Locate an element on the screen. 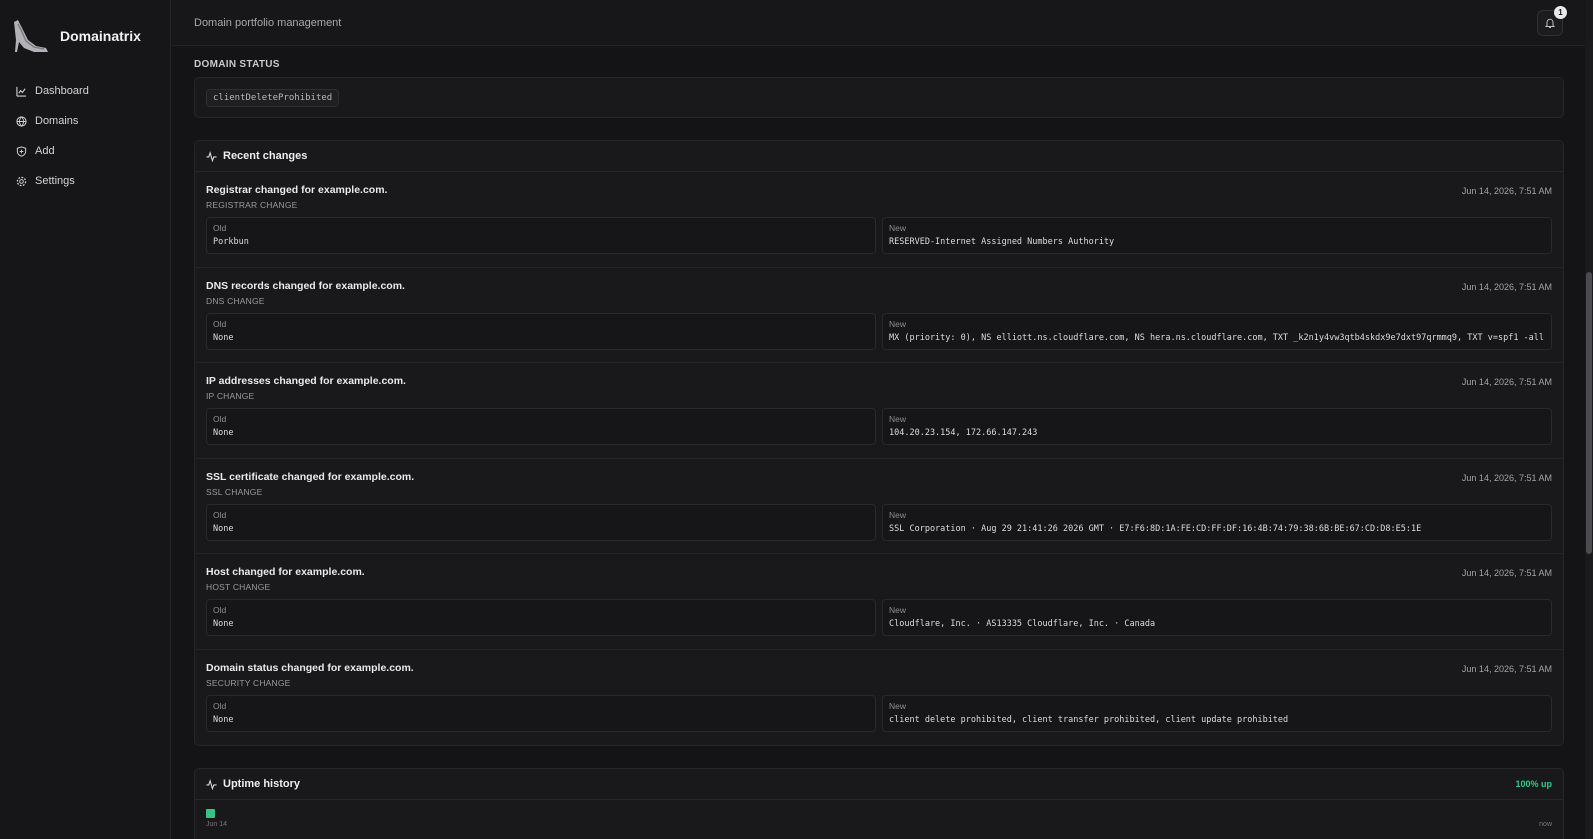 This screenshot has width=1593, height=839. change-title: Host changed for example.com. is located at coordinates (285, 572).